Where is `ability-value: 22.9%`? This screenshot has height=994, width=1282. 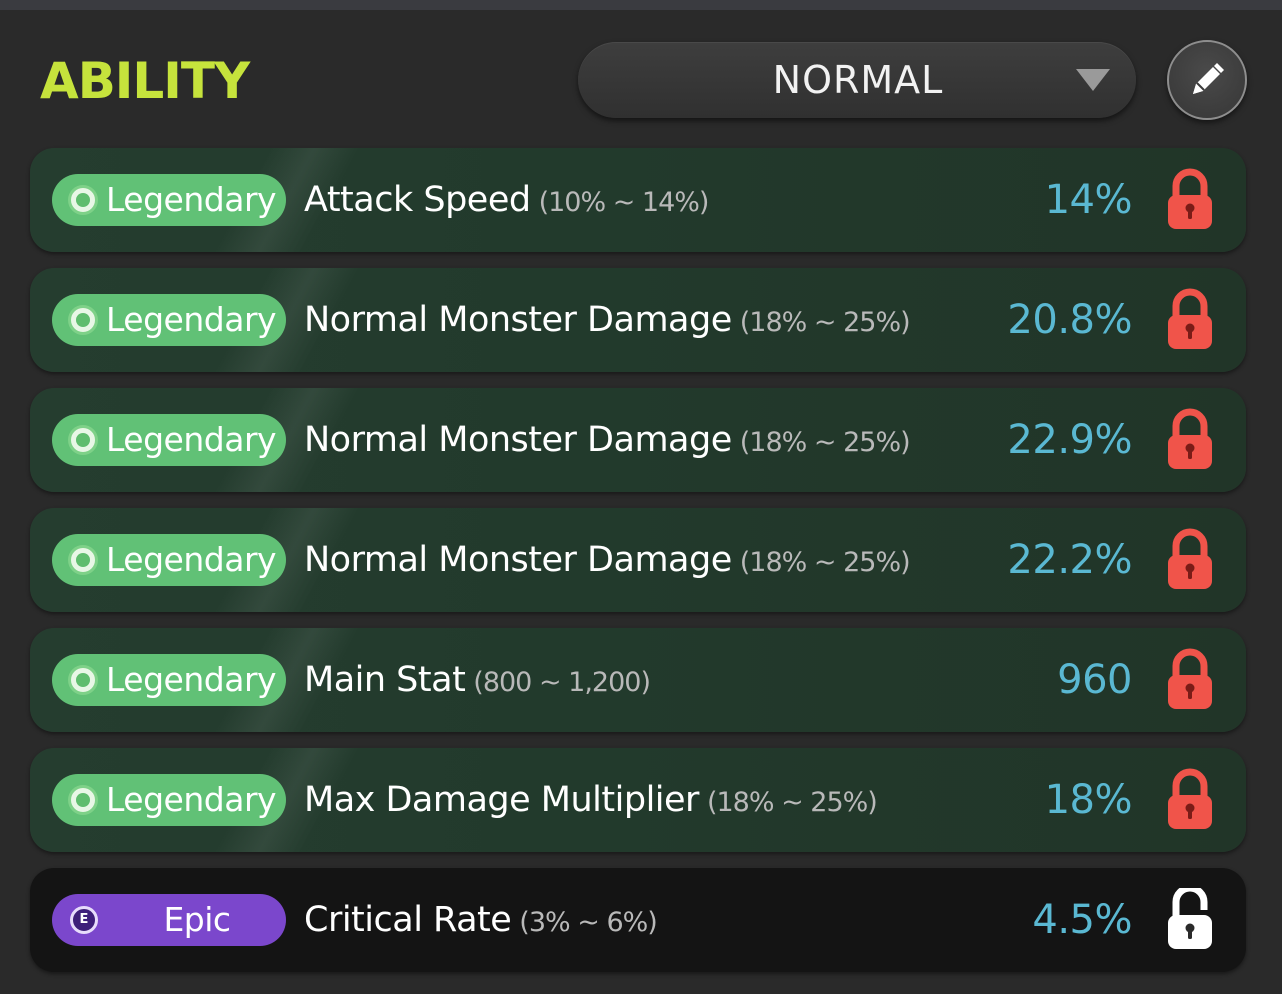
ability-value: 22.9% is located at coordinates (1069, 440).